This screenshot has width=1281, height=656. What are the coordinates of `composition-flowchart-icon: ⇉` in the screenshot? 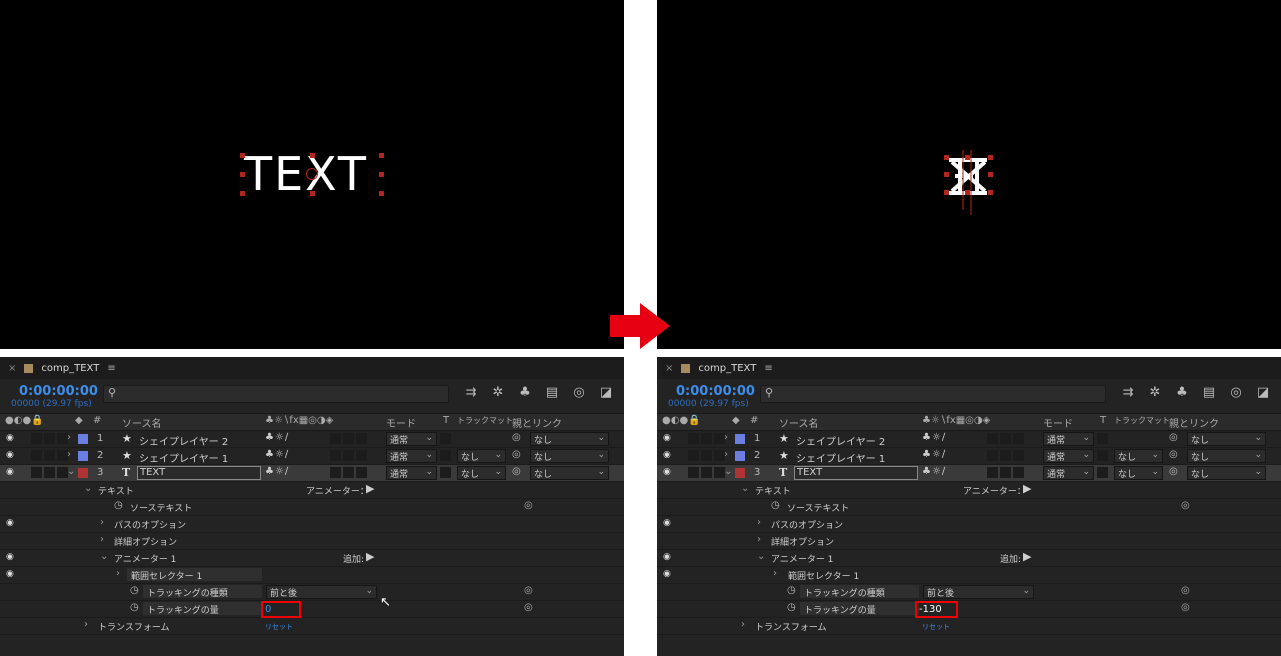 It's located at (471, 392).